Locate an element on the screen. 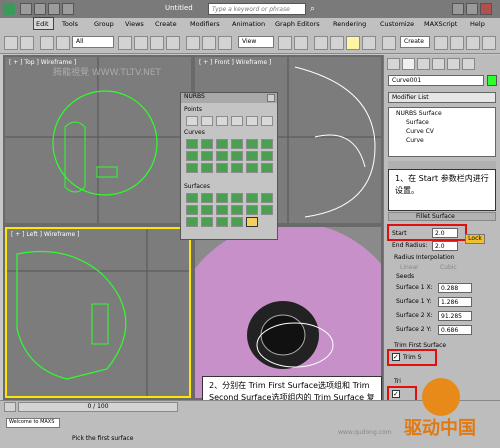 The width and height of the screenshot is (500, 448). select-by-name-button is located at coordinates (141, 43).